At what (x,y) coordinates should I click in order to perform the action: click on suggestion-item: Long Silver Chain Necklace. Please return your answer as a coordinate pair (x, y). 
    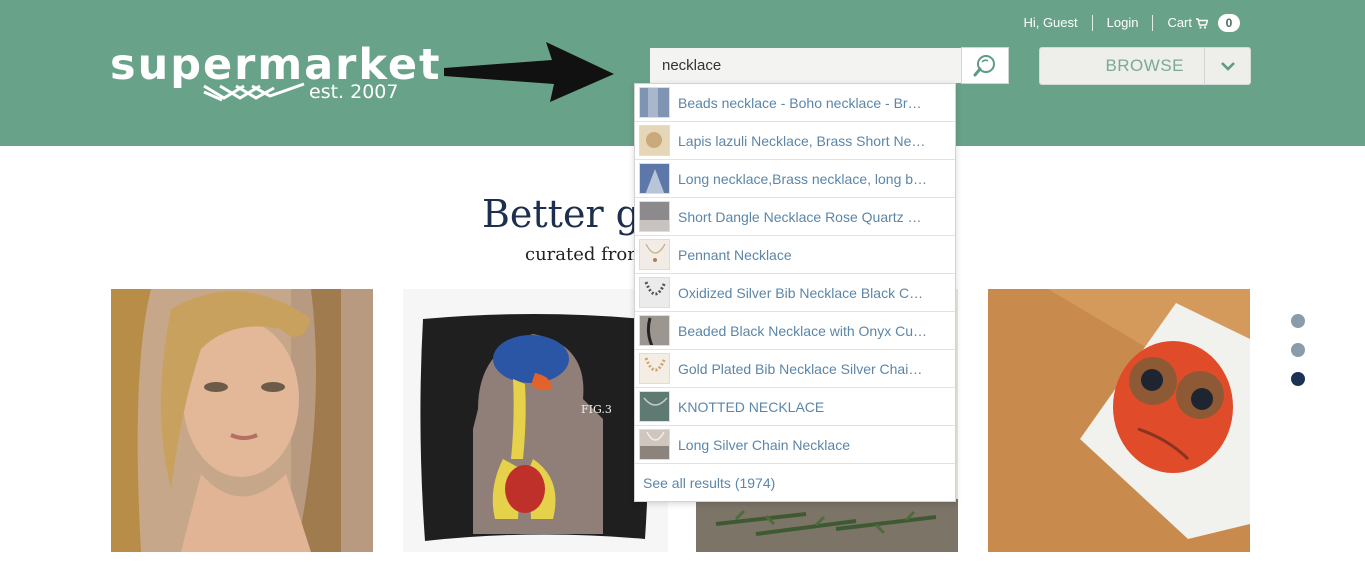
    Looking at the image, I should click on (795, 445).